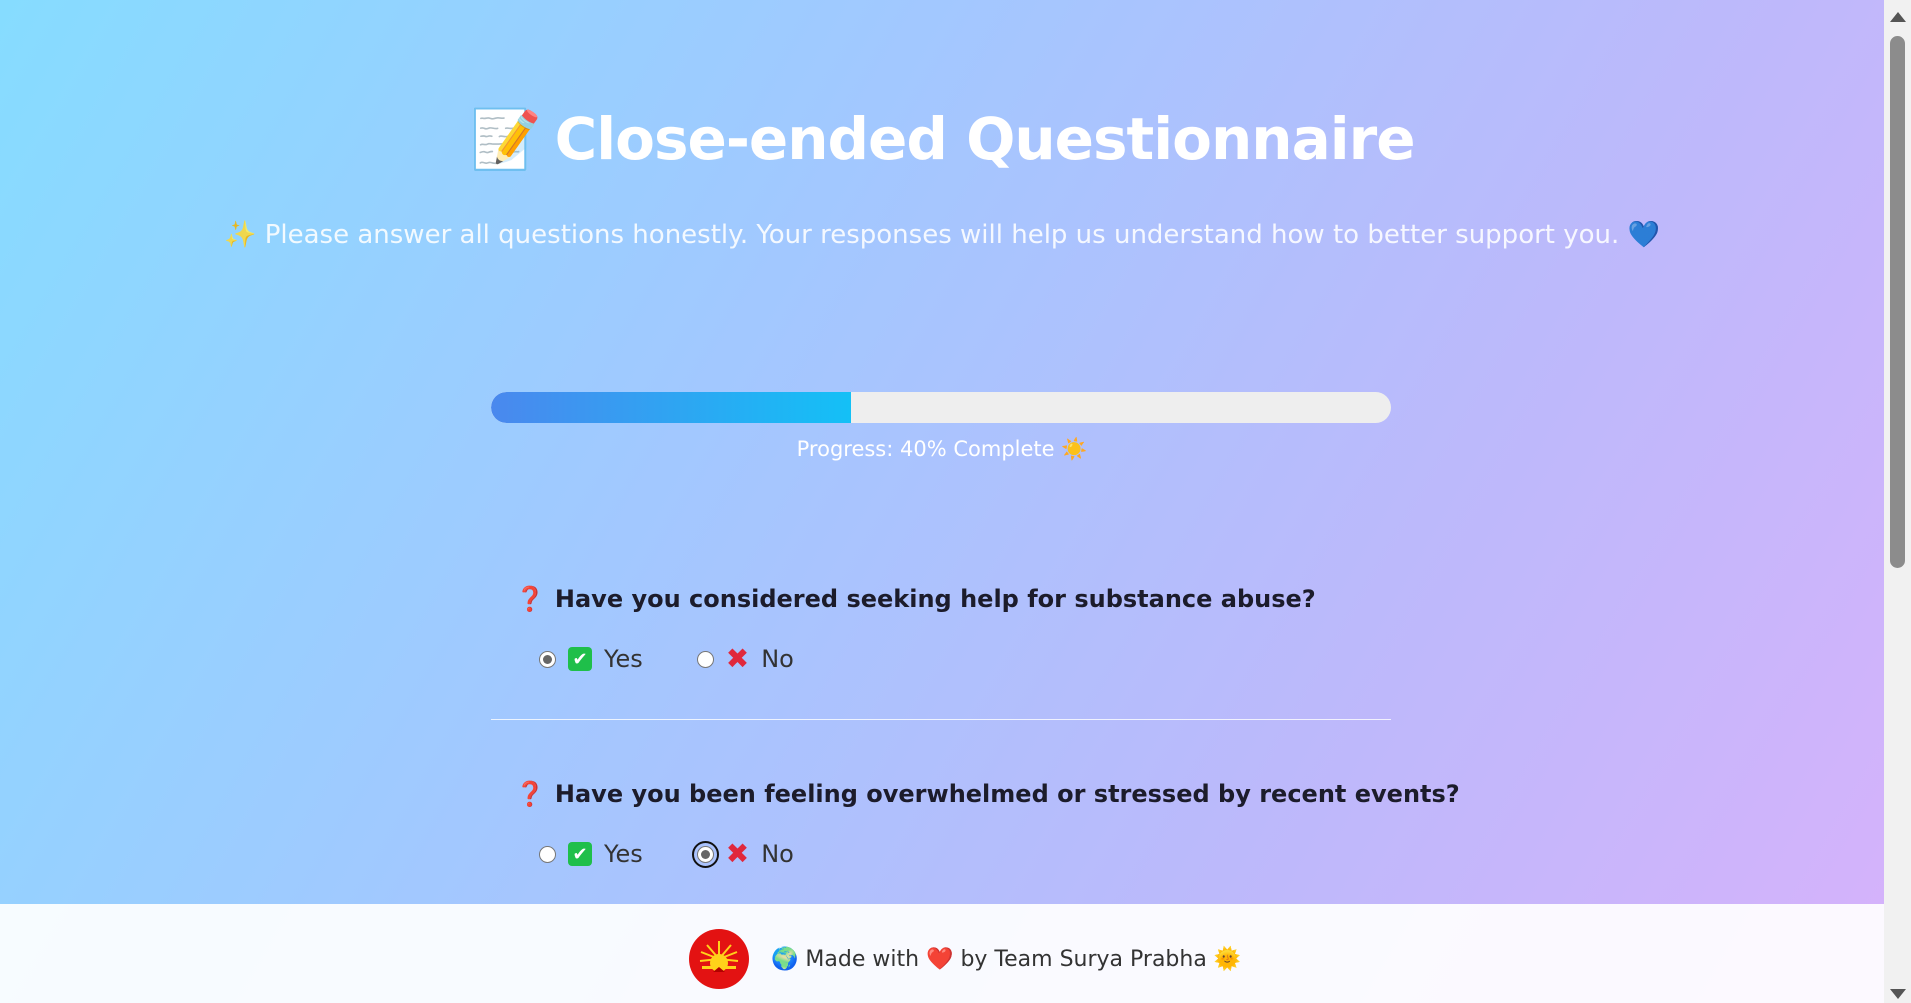 The width and height of the screenshot is (1911, 1003). I want to click on question-1-options: ✔ Yes ✖ No, so click(666, 659).